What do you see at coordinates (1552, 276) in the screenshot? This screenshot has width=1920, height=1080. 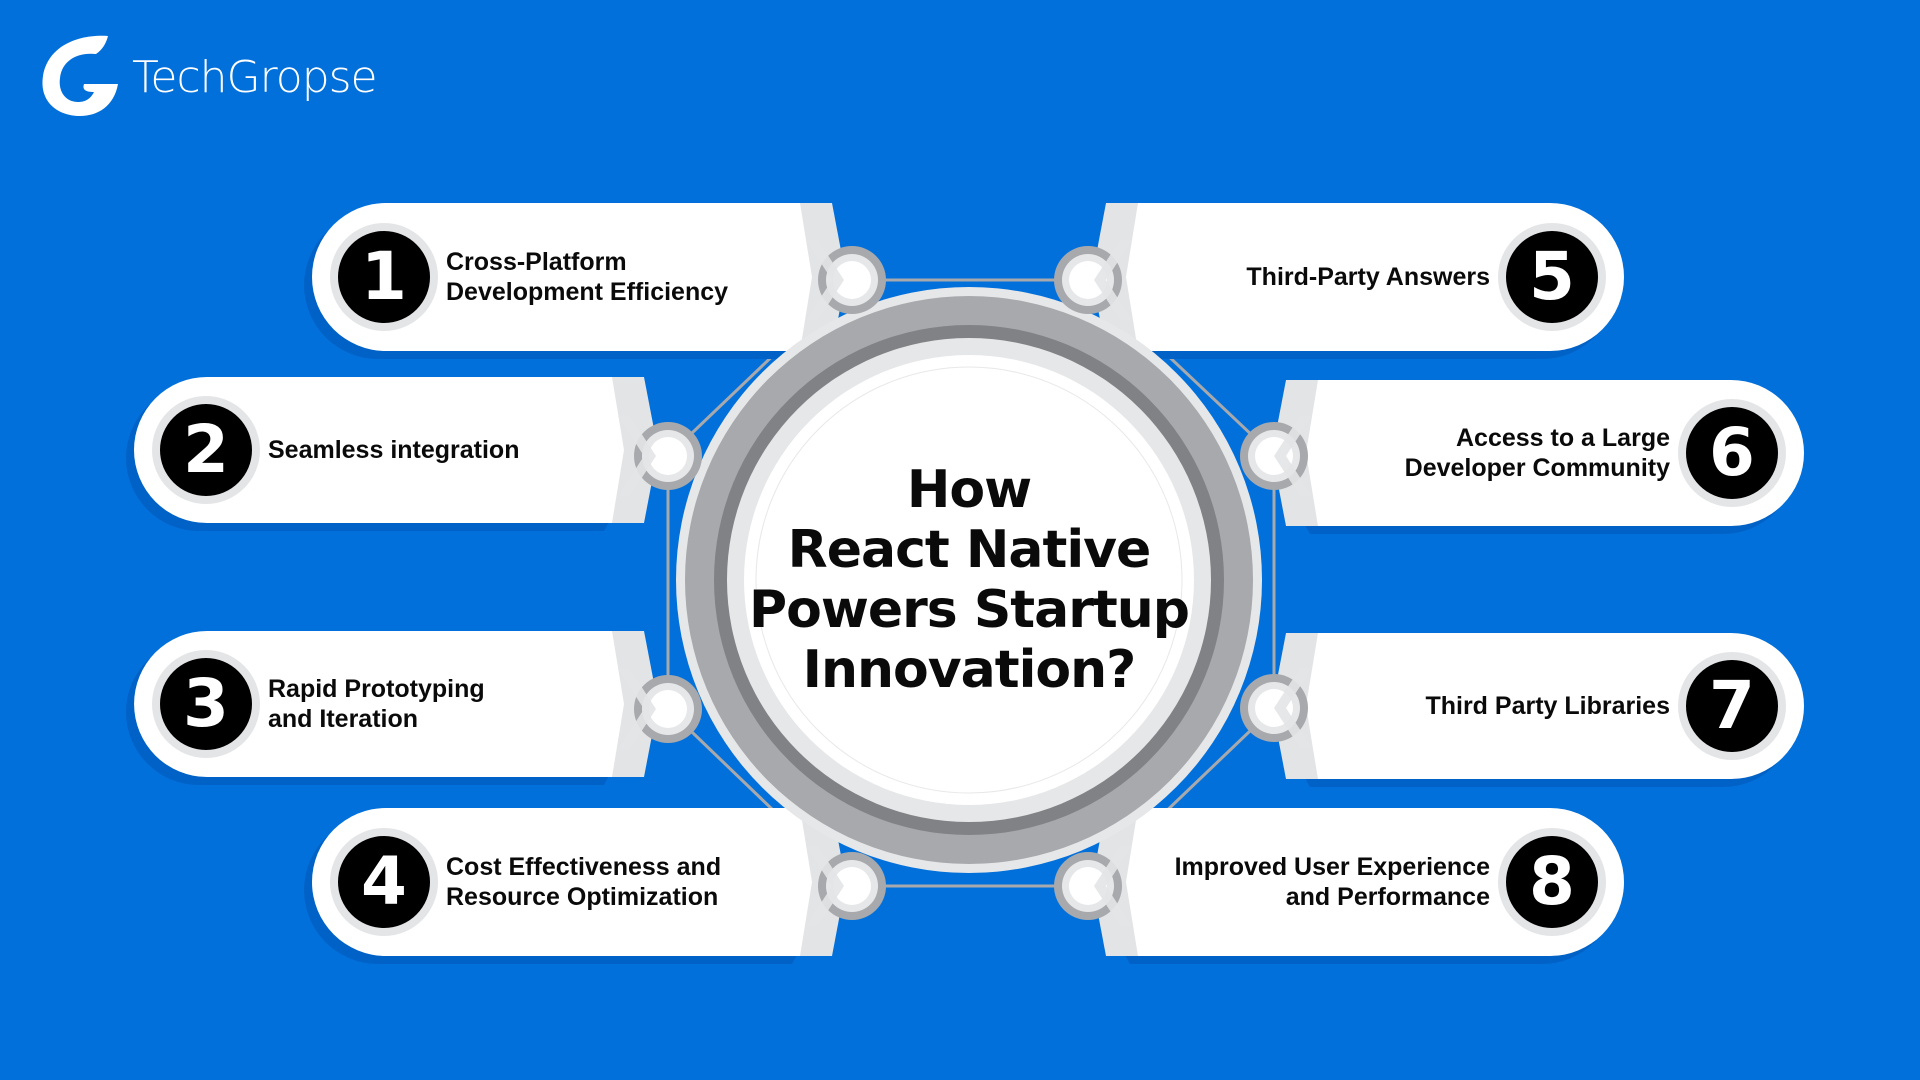 I see `number-badge-5: 5` at bounding box center [1552, 276].